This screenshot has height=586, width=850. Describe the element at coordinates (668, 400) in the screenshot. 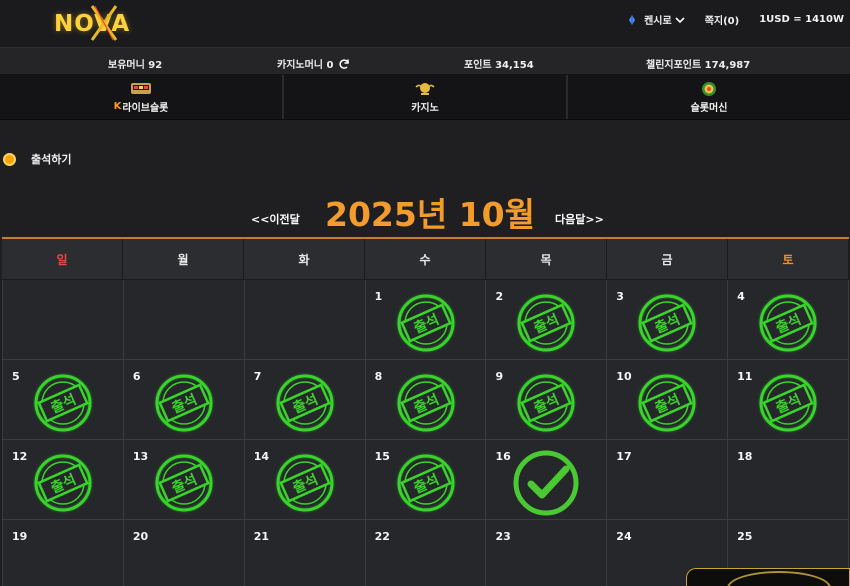

I see `calendar-day-cell: 10 출석` at that location.